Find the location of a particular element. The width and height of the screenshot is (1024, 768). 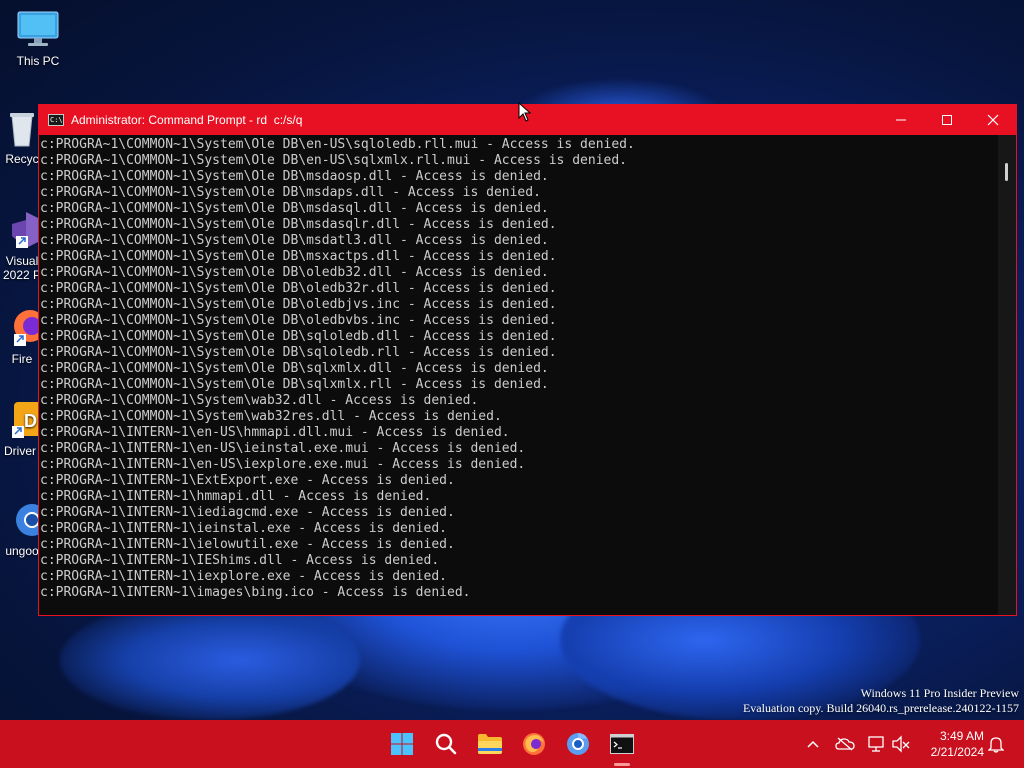

chromium-icon is located at coordinates (578, 744).